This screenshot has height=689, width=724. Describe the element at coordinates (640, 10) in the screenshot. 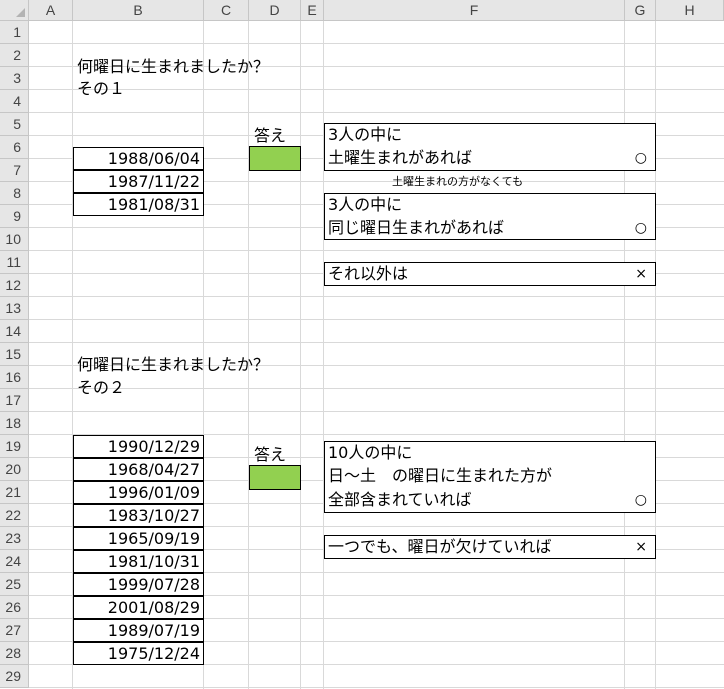

I see `column-header: G` at that location.